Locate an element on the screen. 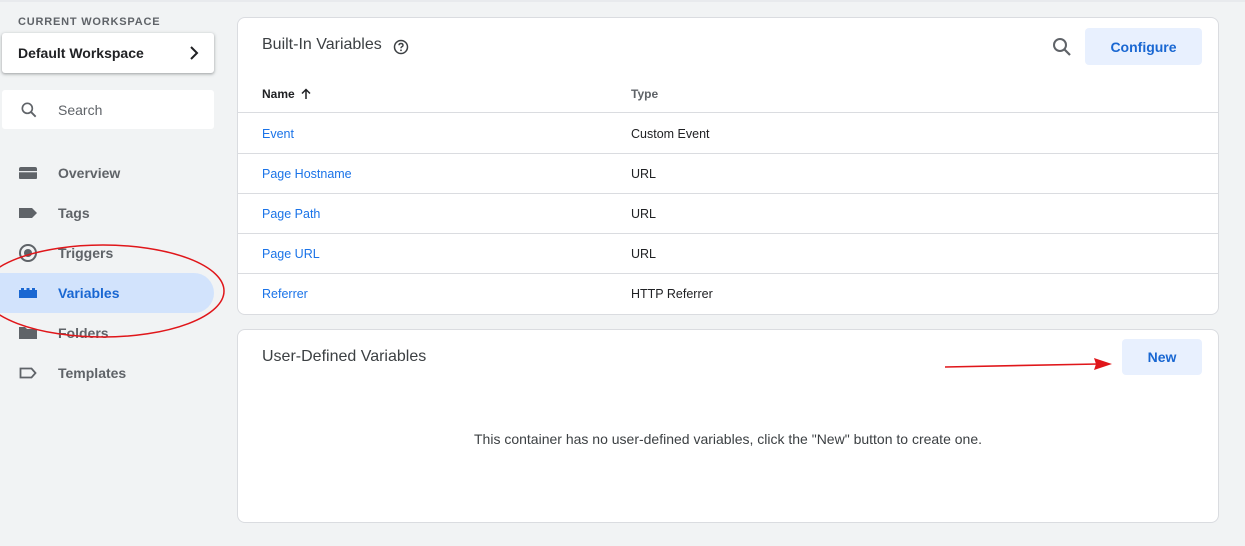 This screenshot has height=546, width=1245. workspace-selector: Default Workspace is located at coordinates (108, 53).